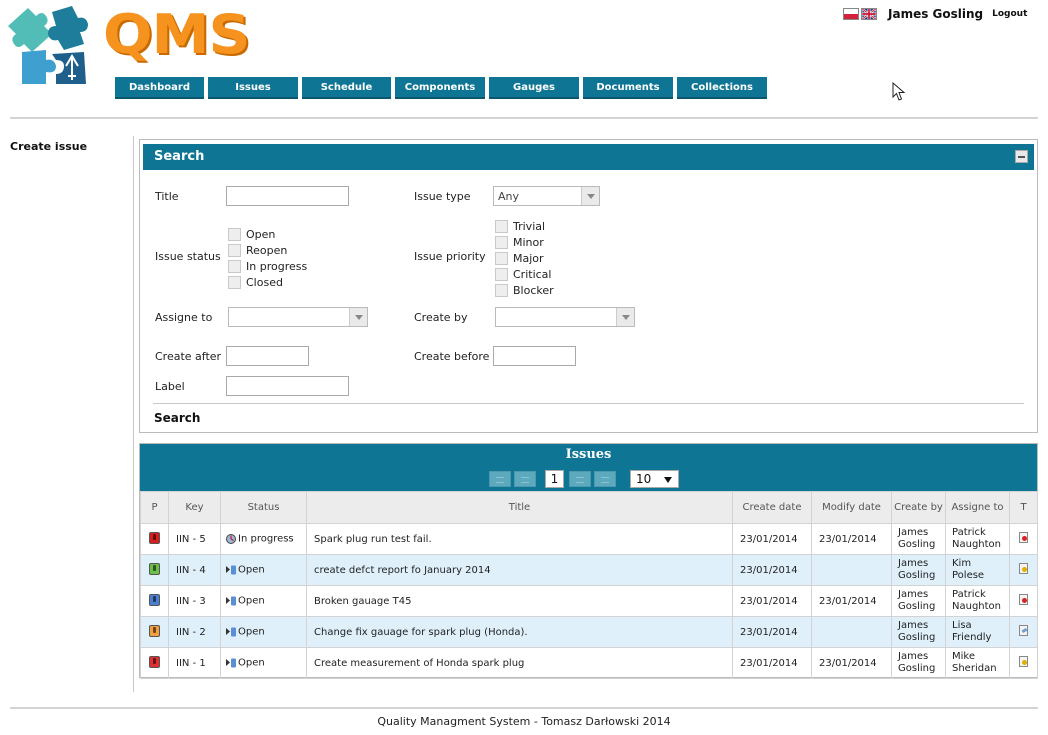 The width and height of the screenshot is (1048, 735). Describe the element at coordinates (519, 258) in the screenshot. I see `priority-major-checkbox: Major` at that location.